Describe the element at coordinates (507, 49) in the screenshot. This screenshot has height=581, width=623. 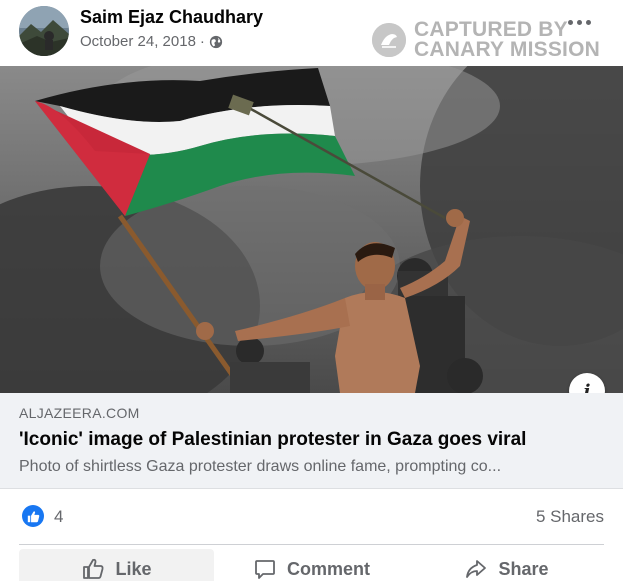
I see `watermark-line-2: CANARY MISSION` at that location.